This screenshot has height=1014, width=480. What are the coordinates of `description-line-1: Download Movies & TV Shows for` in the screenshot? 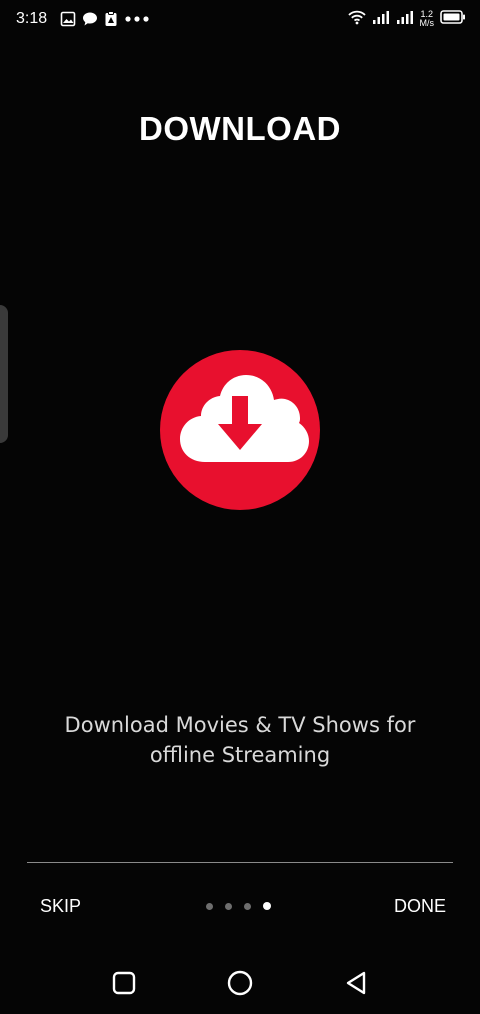 It's located at (240, 725).